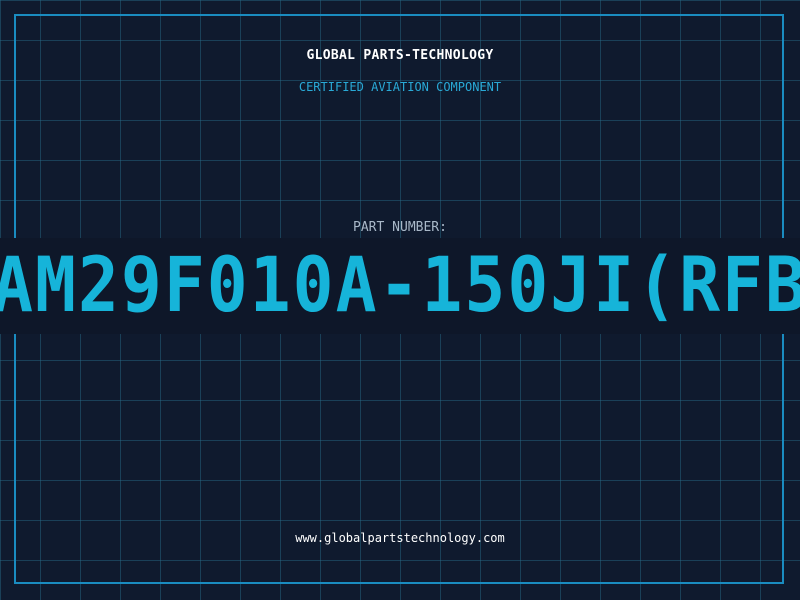 This screenshot has width=800, height=600. Describe the element at coordinates (400, 55) in the screenshot. I see `company-name: GLOBAL PARTS-TECHNOLOGY` at that location.